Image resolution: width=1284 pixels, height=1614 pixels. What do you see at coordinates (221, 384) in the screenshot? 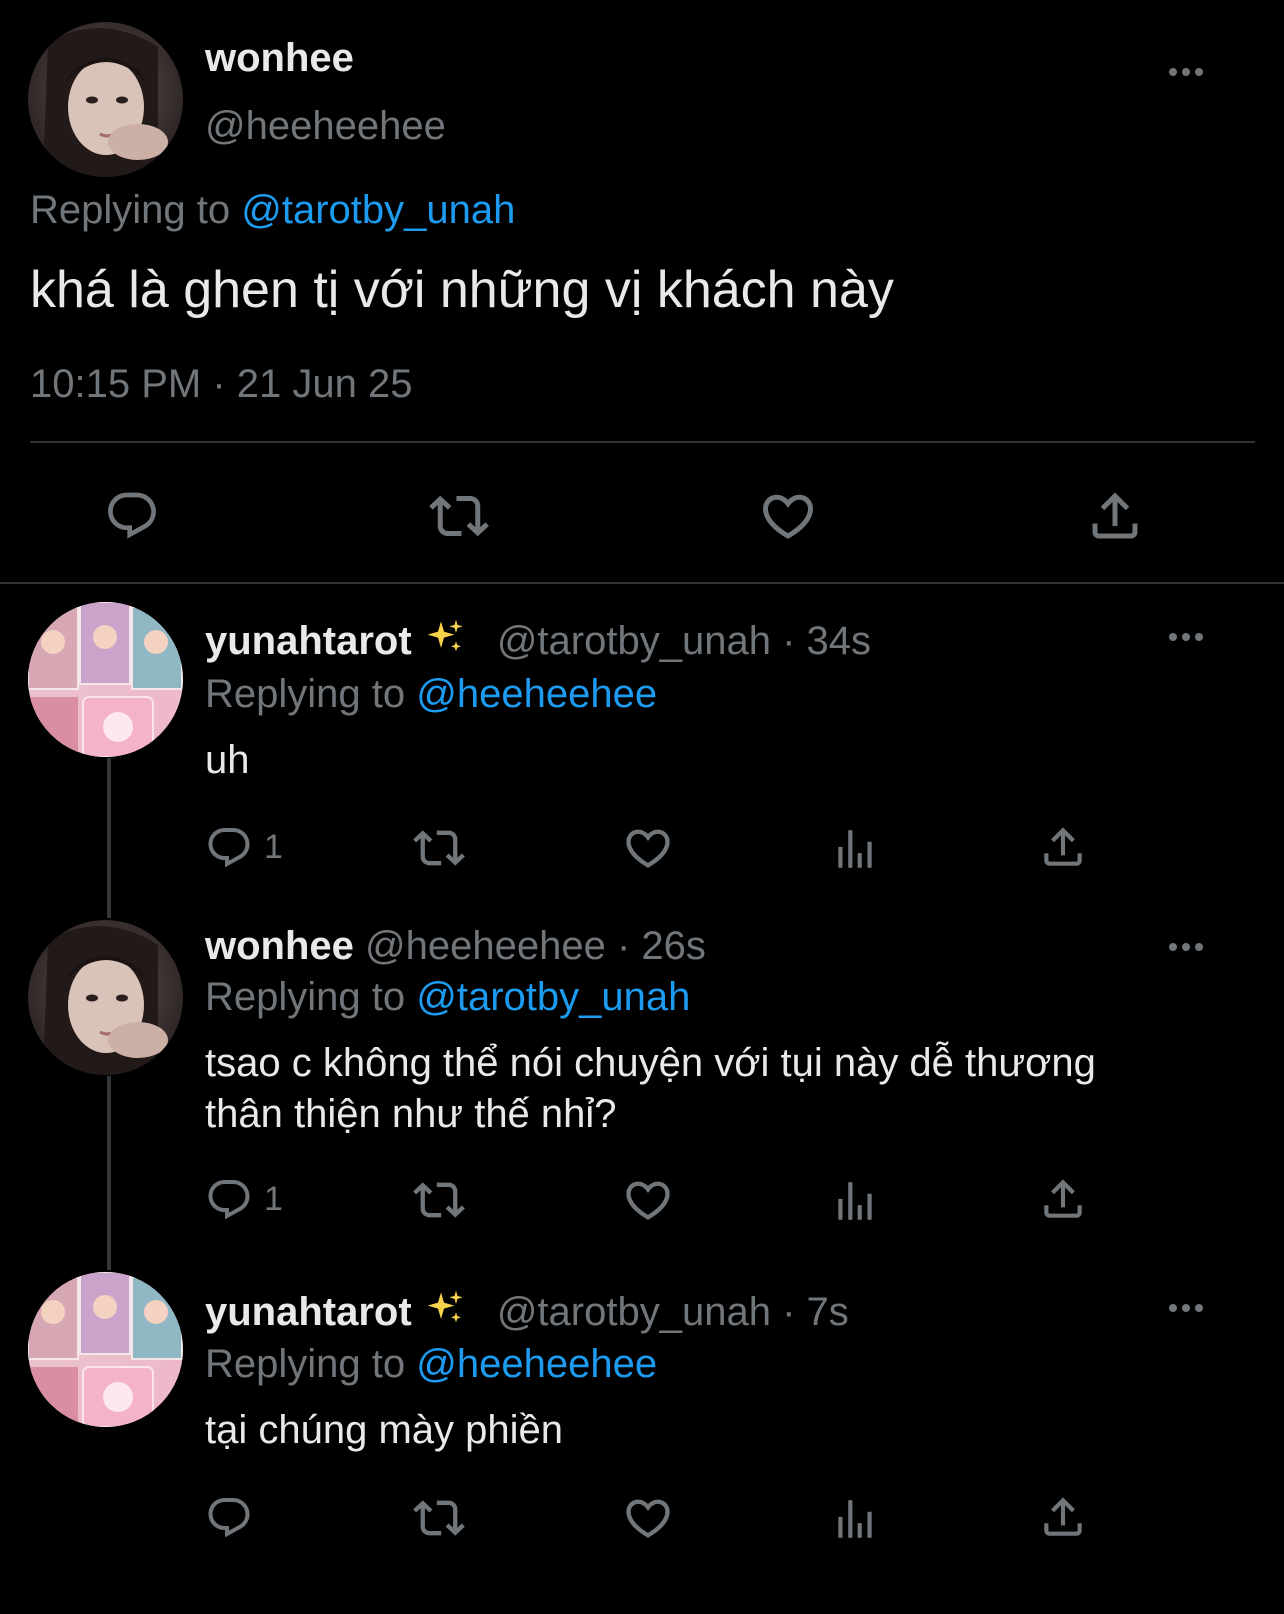
I see `timestamp: 10:15 PM · 21 Jun 25` at bounding box center [221, 384].